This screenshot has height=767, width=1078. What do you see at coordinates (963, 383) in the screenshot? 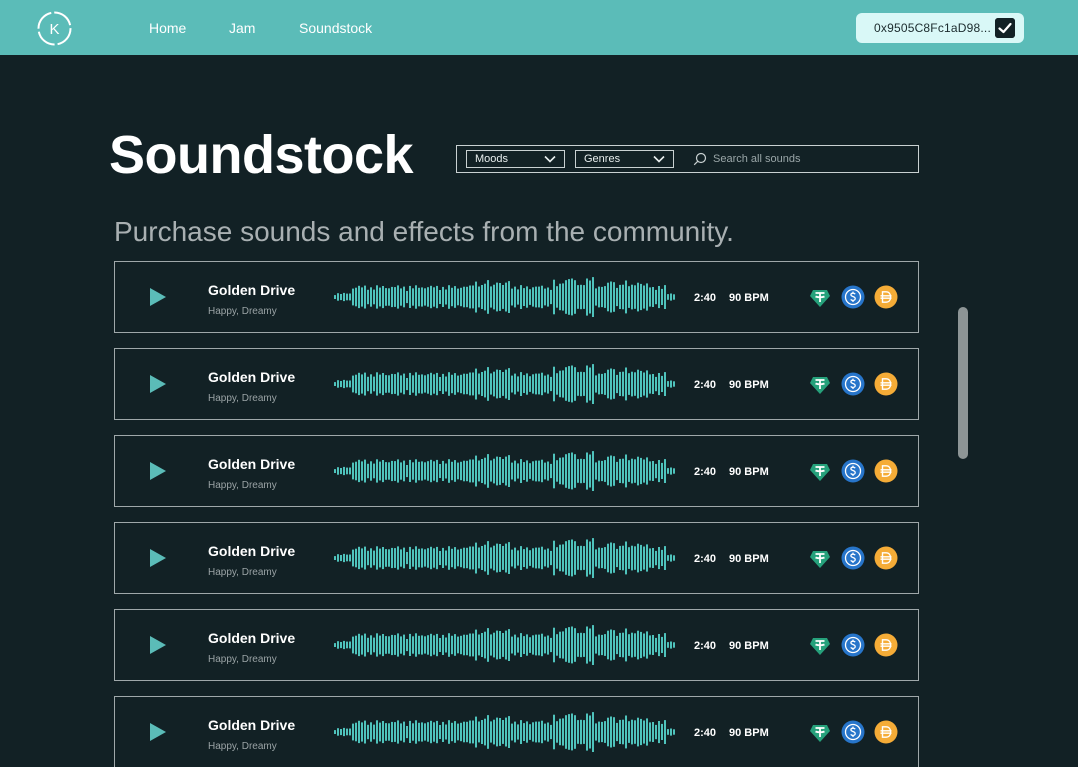
I see `scrollbar-thumb` at bounding box center [963, 383].